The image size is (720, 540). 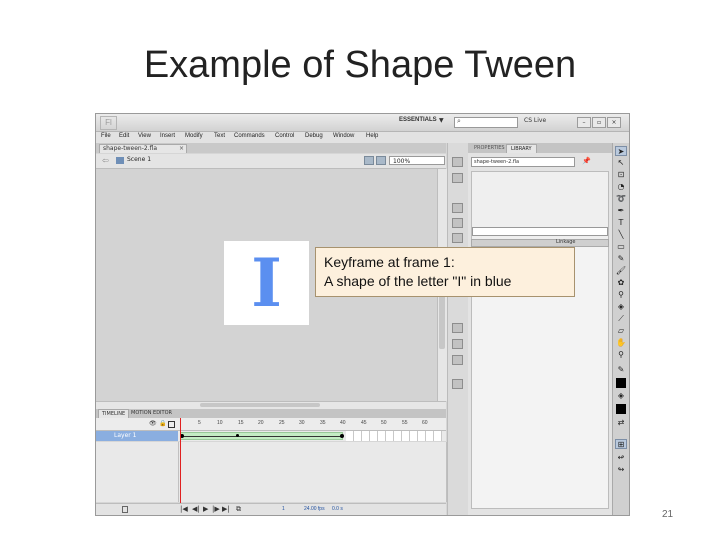 I want to click on help-search-input: ⌕, so click(x=486, y=122).